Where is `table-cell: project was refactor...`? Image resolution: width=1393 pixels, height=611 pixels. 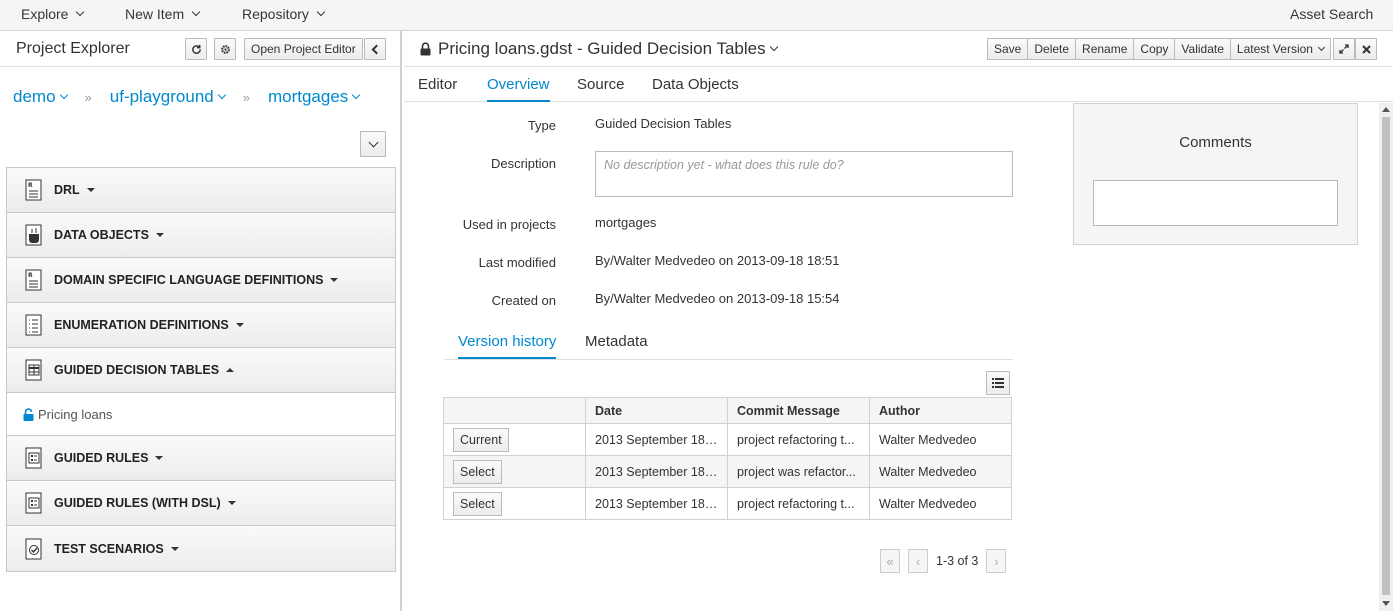 table-cell: project was refactor... is located at coordinates (798, 471).